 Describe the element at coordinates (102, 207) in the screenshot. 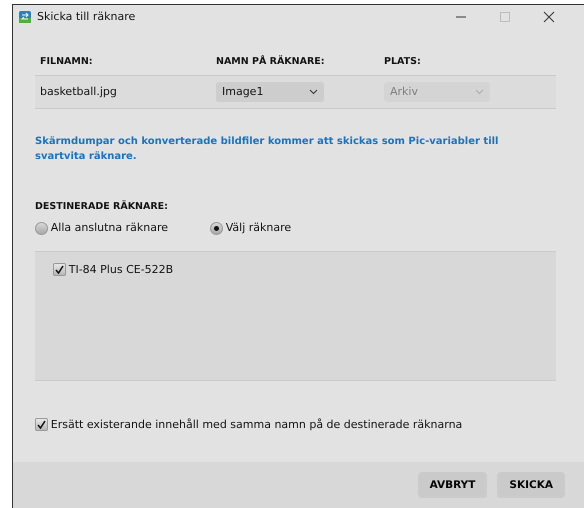

I see `section-label: DESTINERADE RÄKNARE:` at that location.